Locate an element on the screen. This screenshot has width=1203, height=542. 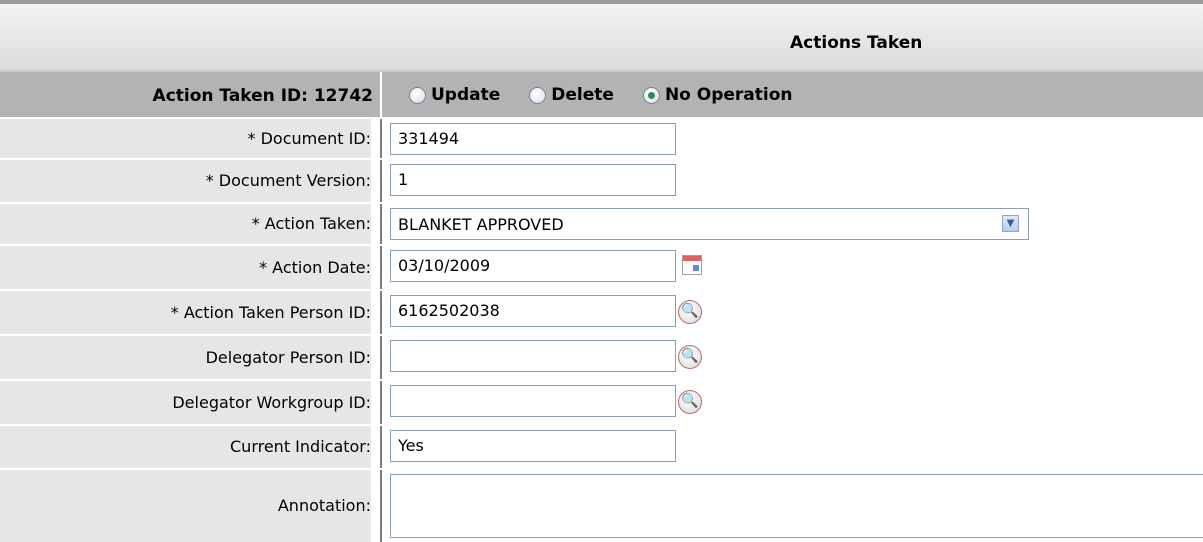
delegator-person-id-cell: 🔍 is located at coordinates (792, 357).